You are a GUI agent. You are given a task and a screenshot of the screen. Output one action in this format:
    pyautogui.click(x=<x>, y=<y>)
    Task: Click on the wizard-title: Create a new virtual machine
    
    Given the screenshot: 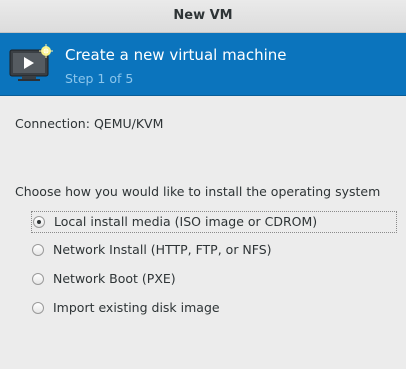 What is the action you would take?
    pyautogui.click(x=176, y=55)
    